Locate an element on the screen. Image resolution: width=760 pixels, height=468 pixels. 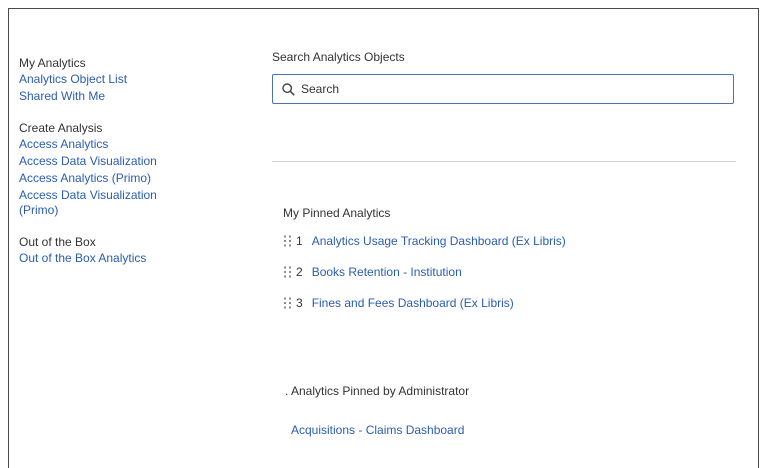
pinned-item-number: 3 is located at coordinates (299, 302).